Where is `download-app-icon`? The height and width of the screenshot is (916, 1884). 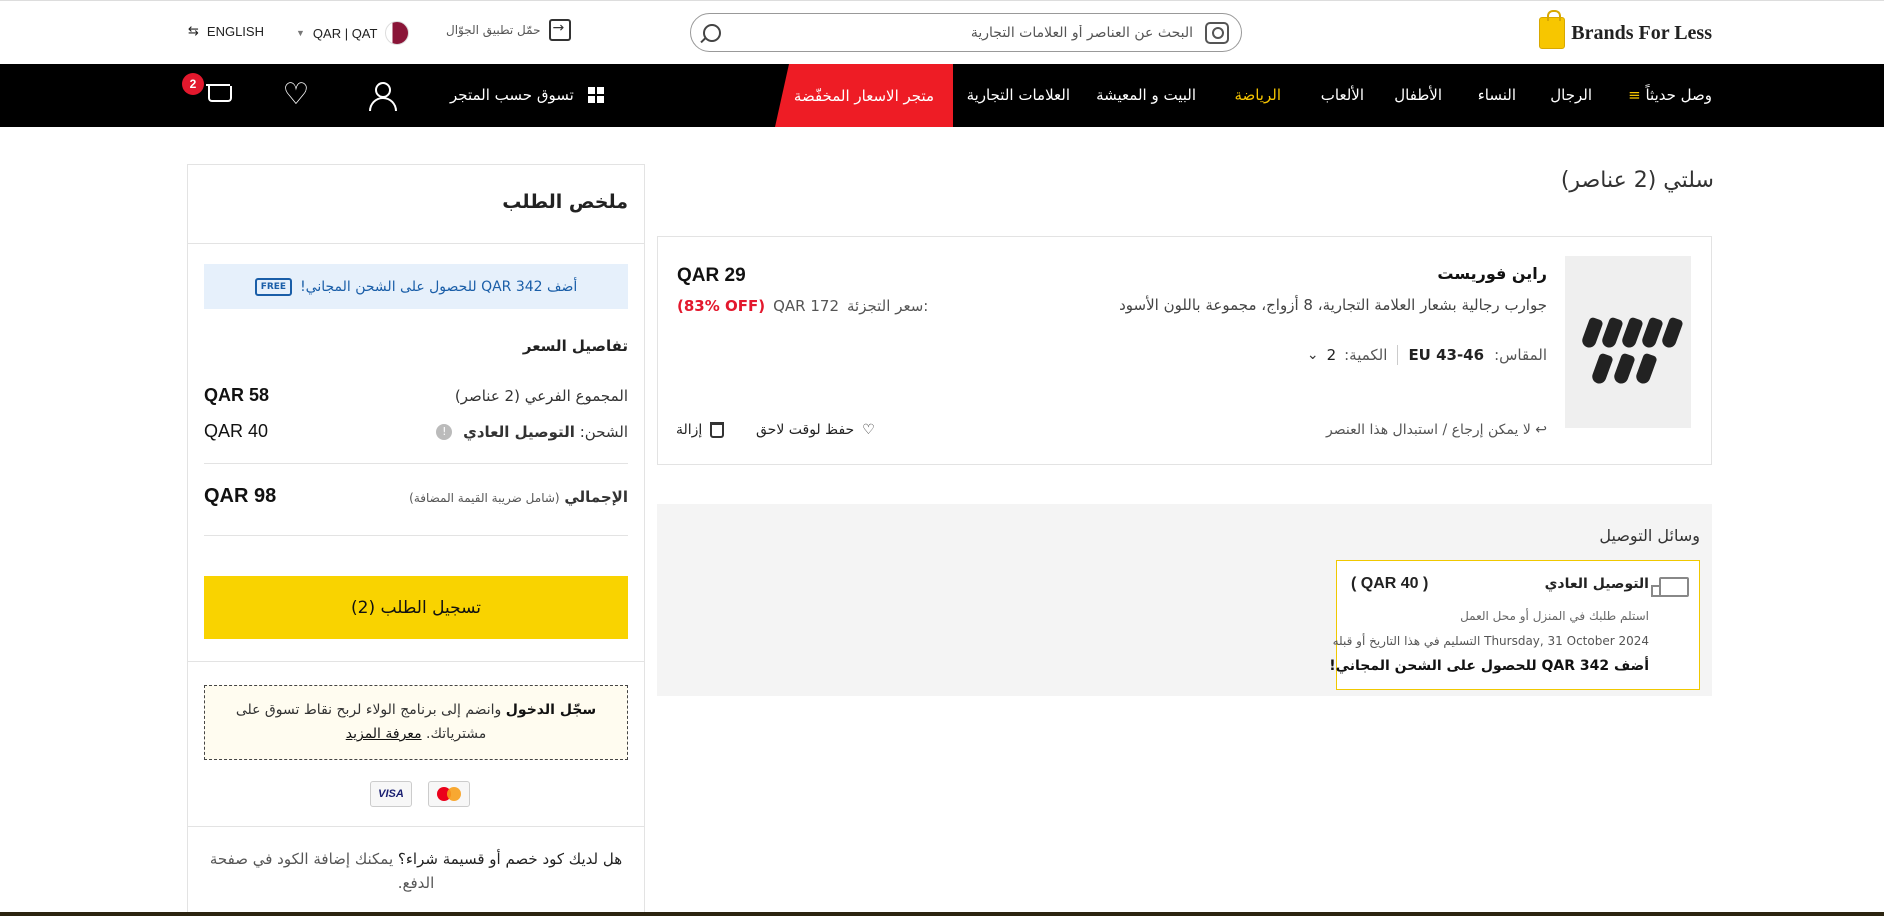
download-app-icon is located at coordinates (559, 30).